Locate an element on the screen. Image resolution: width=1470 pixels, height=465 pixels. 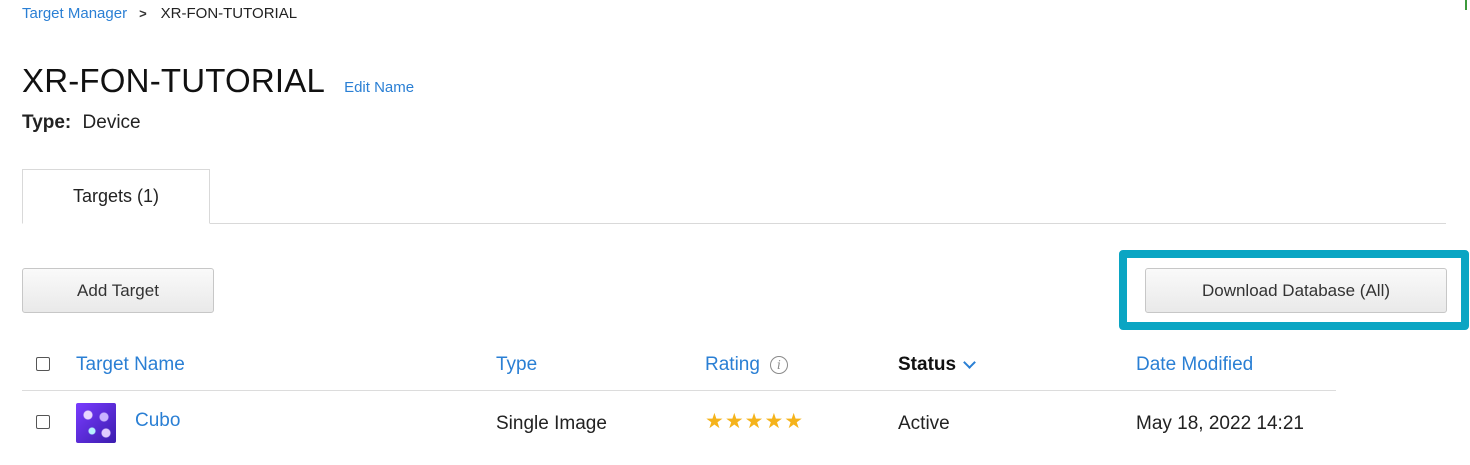
column-rating-header: Rating i is located at coordinates (746, 365).